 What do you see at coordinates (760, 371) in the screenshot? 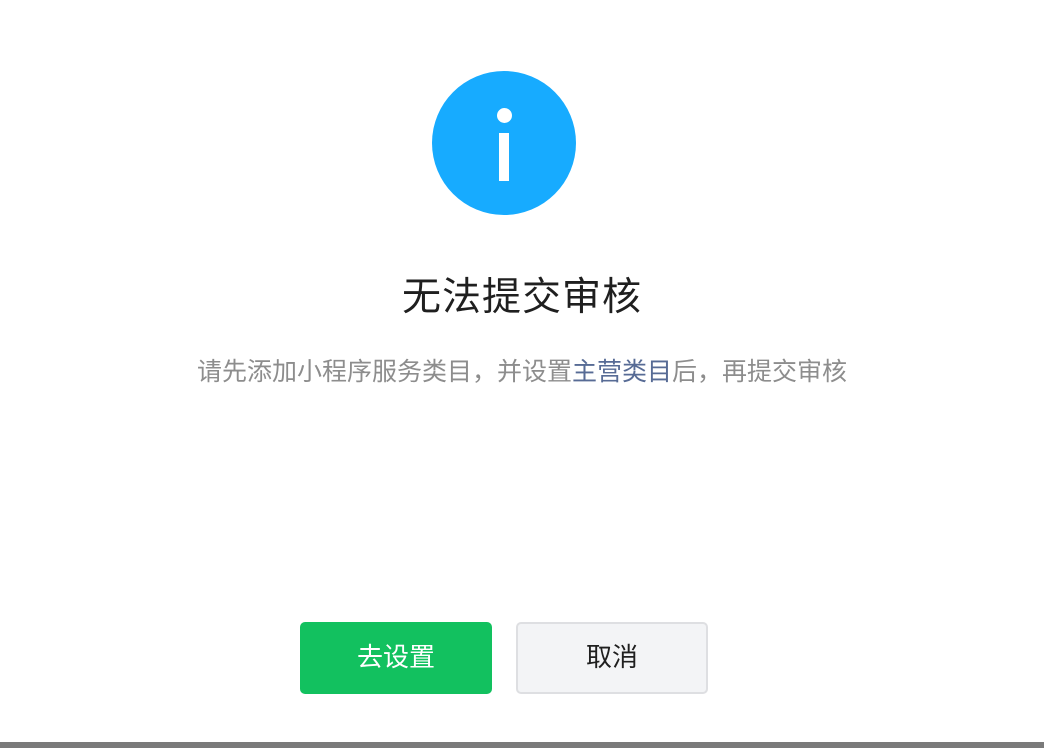
I see `description-text-after: 后，再提交审核` at bounding box center [760, 371].